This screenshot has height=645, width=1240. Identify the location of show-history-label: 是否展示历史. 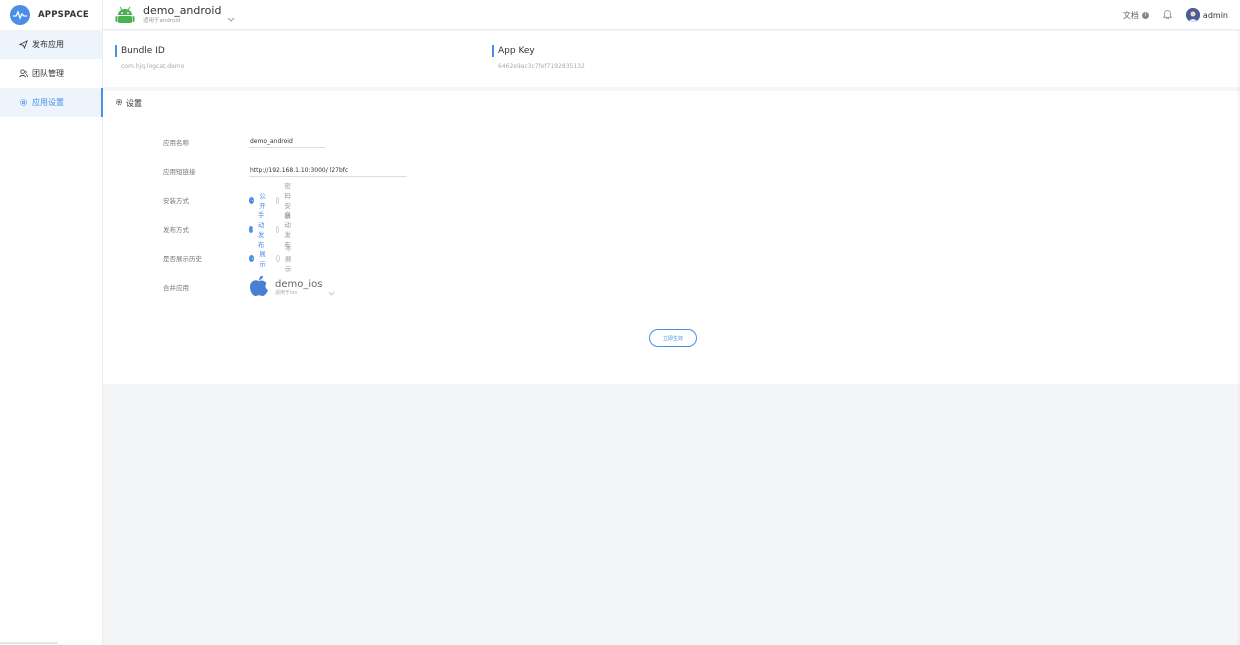
(182, 259).